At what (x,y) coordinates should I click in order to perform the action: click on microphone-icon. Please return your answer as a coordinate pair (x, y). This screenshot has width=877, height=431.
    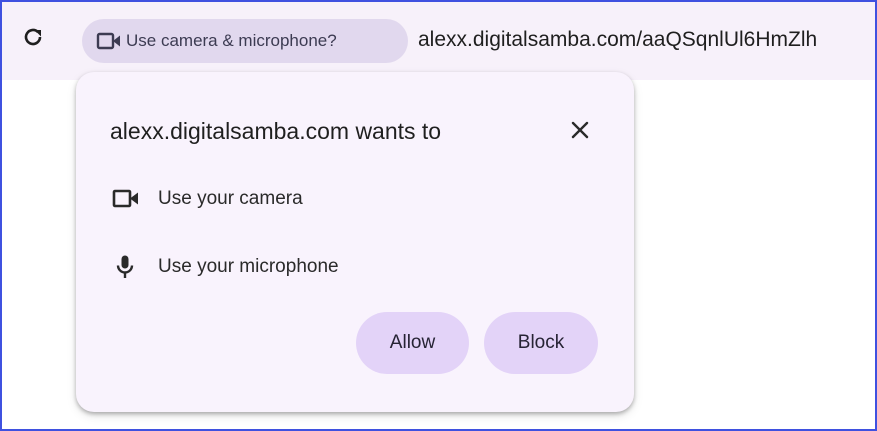
    Looking at the image, I should click on (126, 267).